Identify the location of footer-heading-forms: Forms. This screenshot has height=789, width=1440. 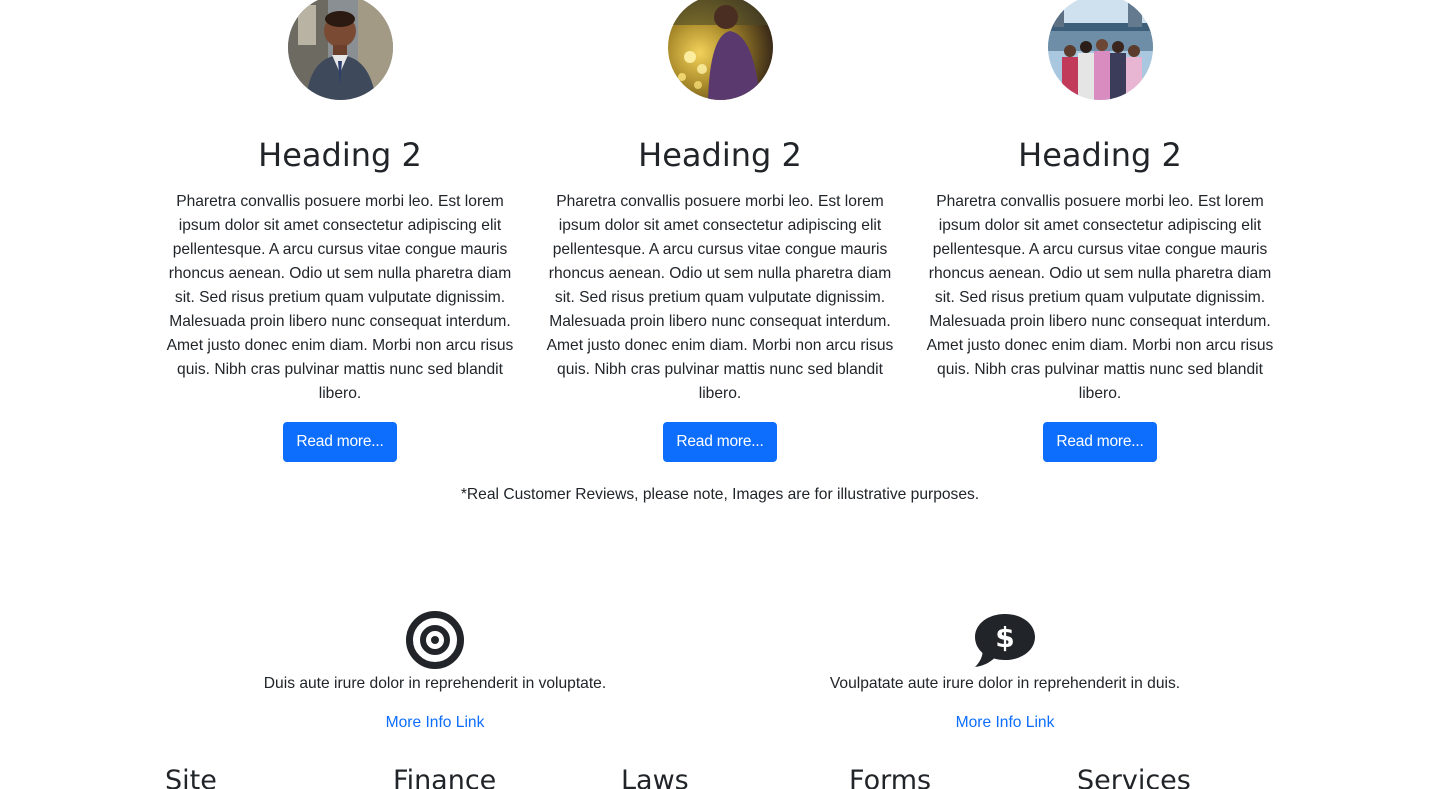
(890, 777).